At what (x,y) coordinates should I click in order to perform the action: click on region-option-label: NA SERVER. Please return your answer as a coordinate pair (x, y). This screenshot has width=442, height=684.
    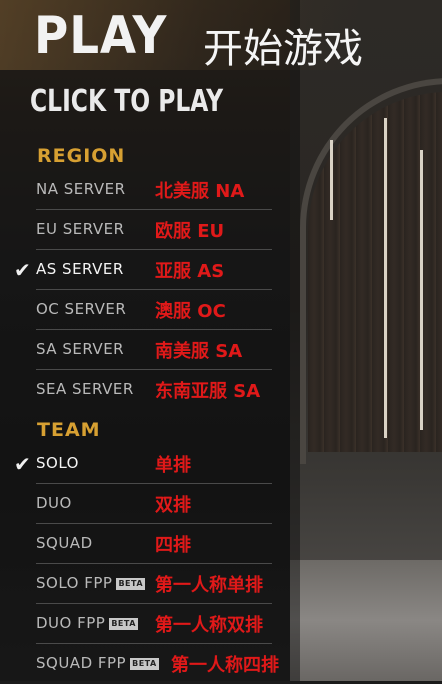
    Looking at the image, I should click on (81, 189).